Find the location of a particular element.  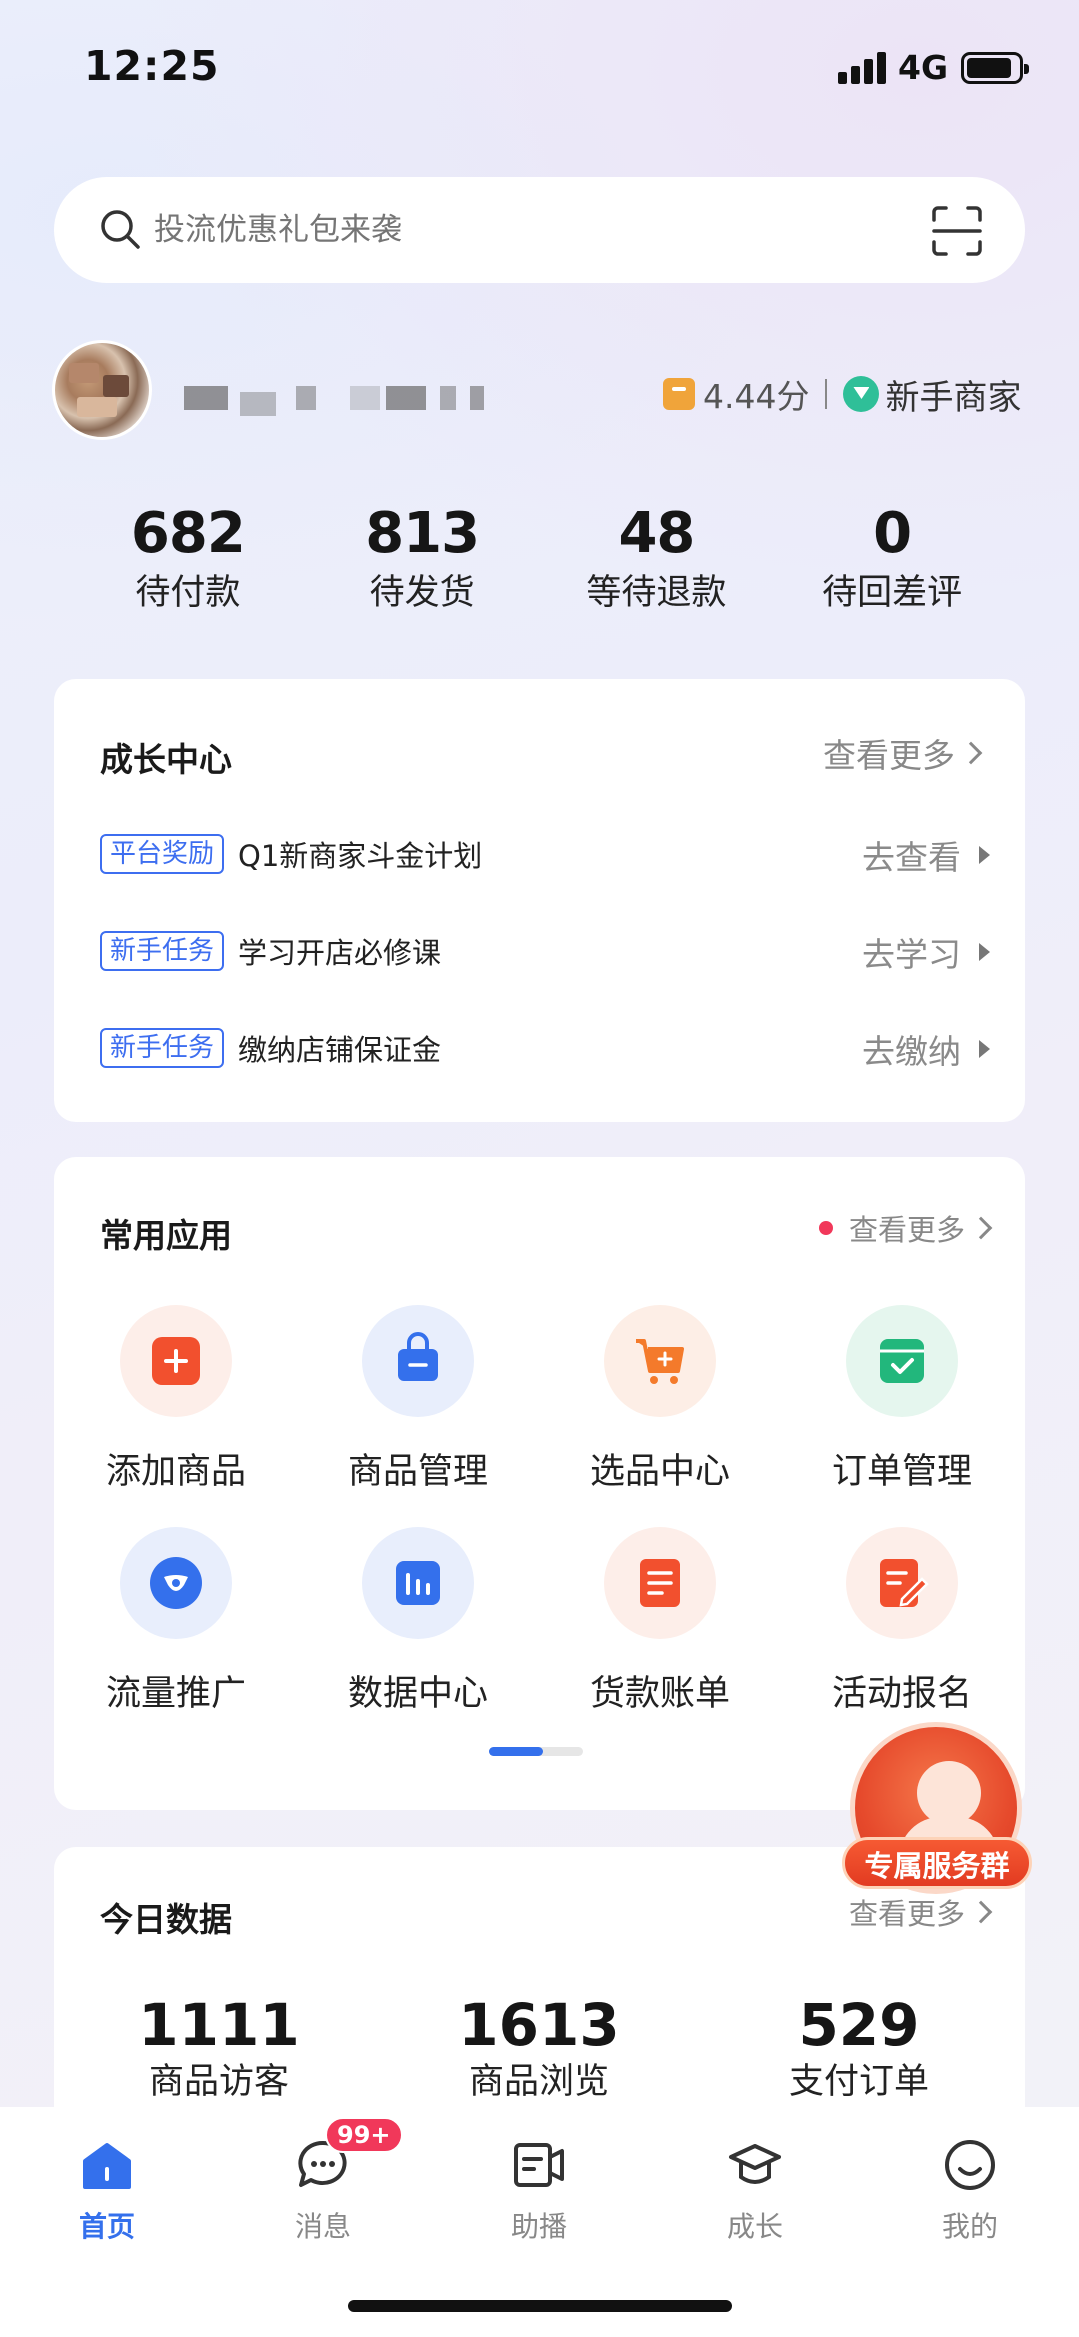

stat-pending-payment: 682 待付款 is located at coordinates (188, 559).